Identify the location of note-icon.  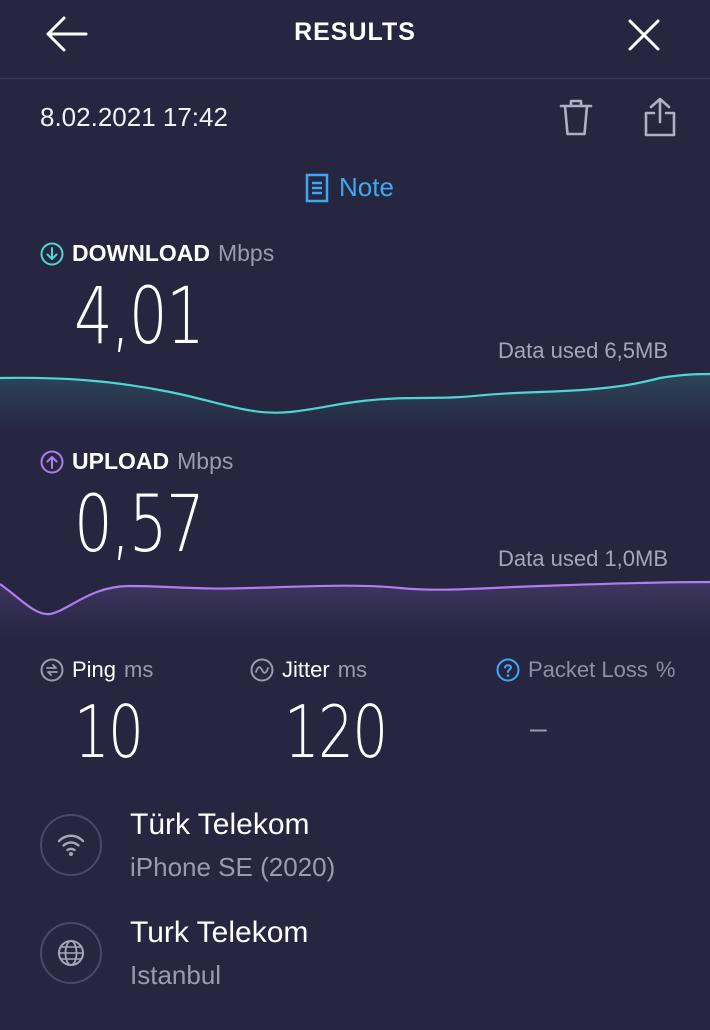
(317, 187).